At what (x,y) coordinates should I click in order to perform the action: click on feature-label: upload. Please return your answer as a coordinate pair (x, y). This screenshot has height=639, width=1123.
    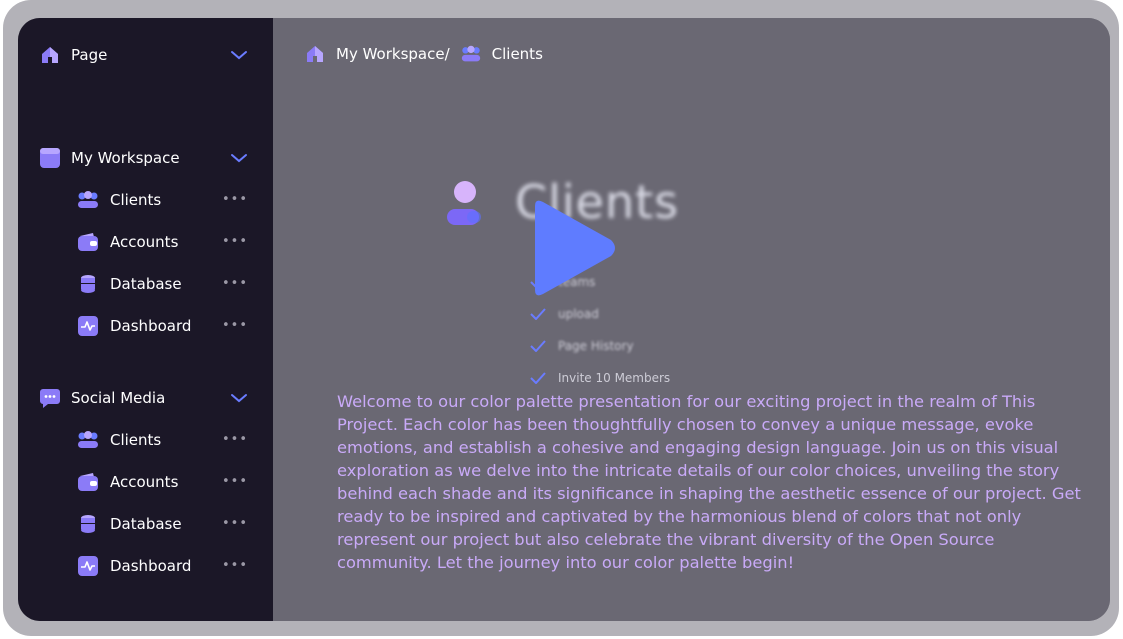
    Looking at the image, I should click on (578, 314).